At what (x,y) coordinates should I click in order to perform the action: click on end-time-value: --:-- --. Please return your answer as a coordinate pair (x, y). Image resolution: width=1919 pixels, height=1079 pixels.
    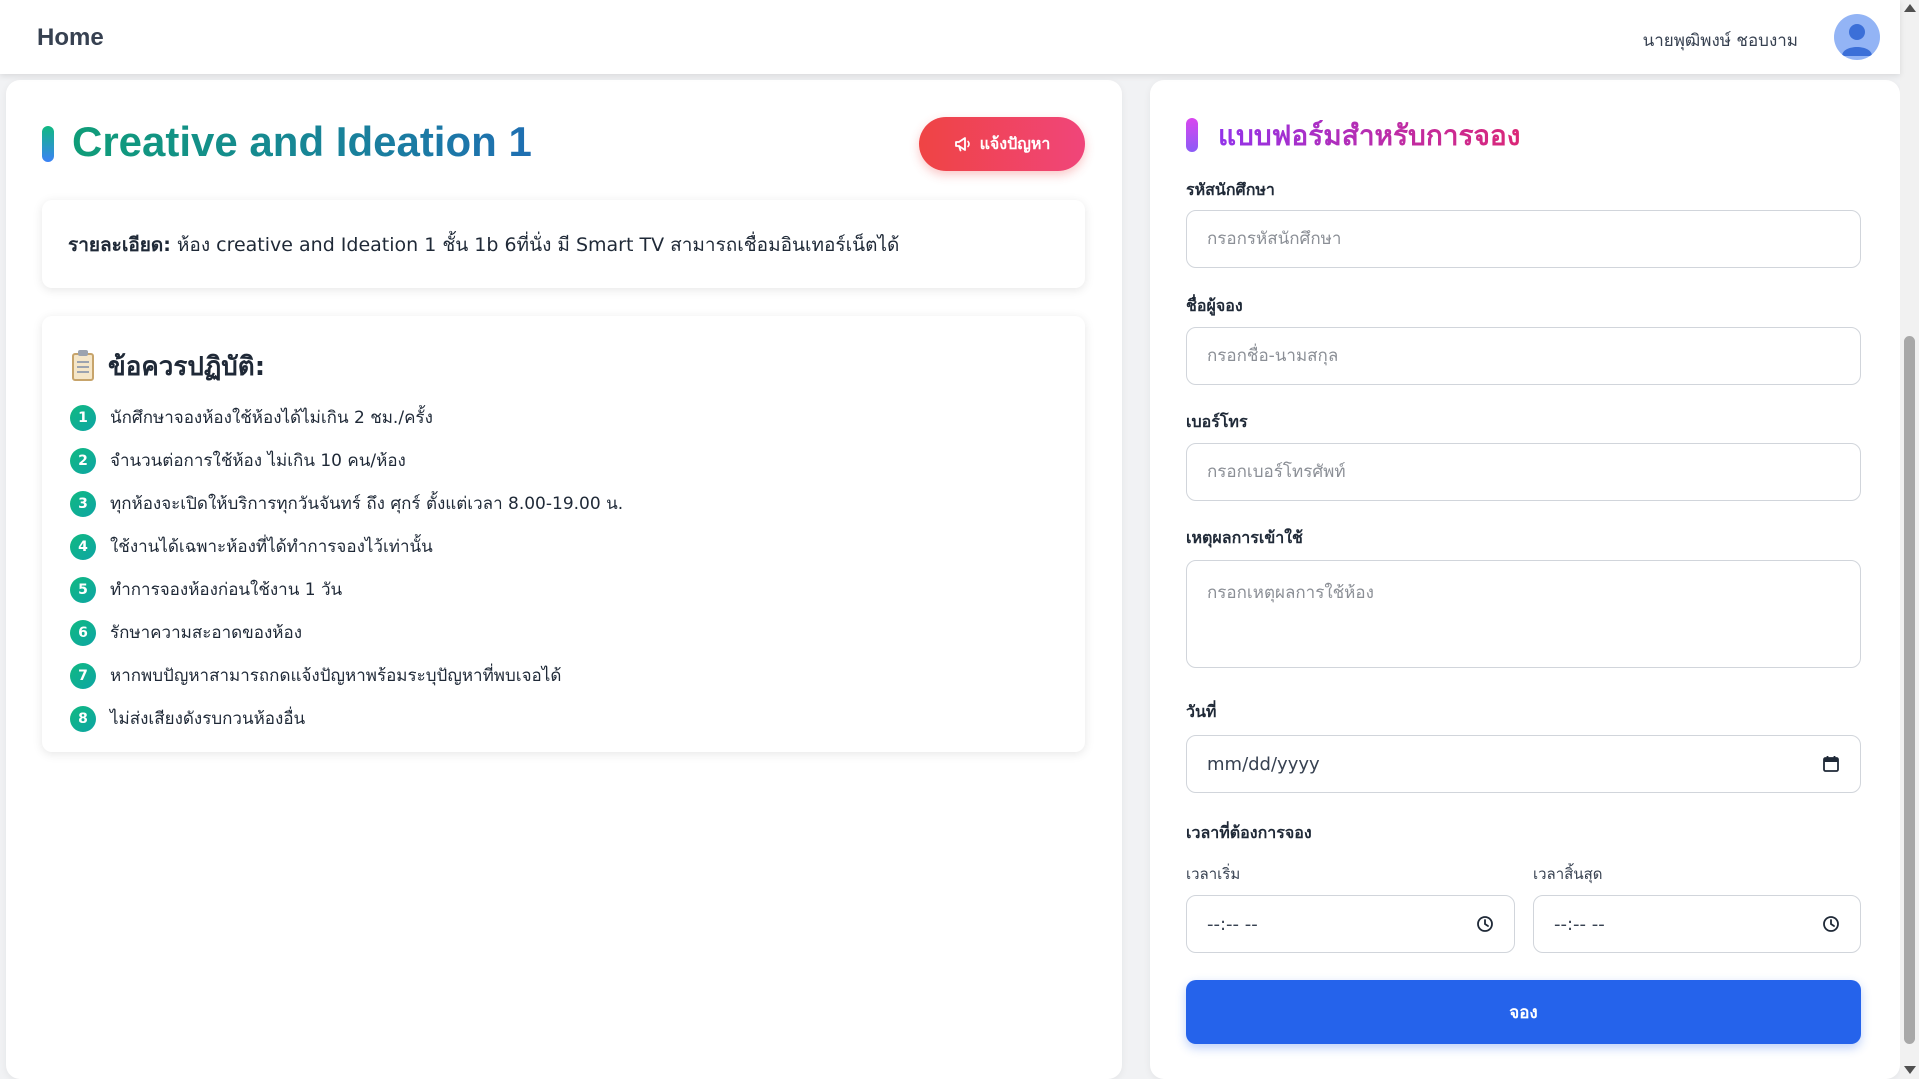
    Looking at the image, I should click on (1579, 924).